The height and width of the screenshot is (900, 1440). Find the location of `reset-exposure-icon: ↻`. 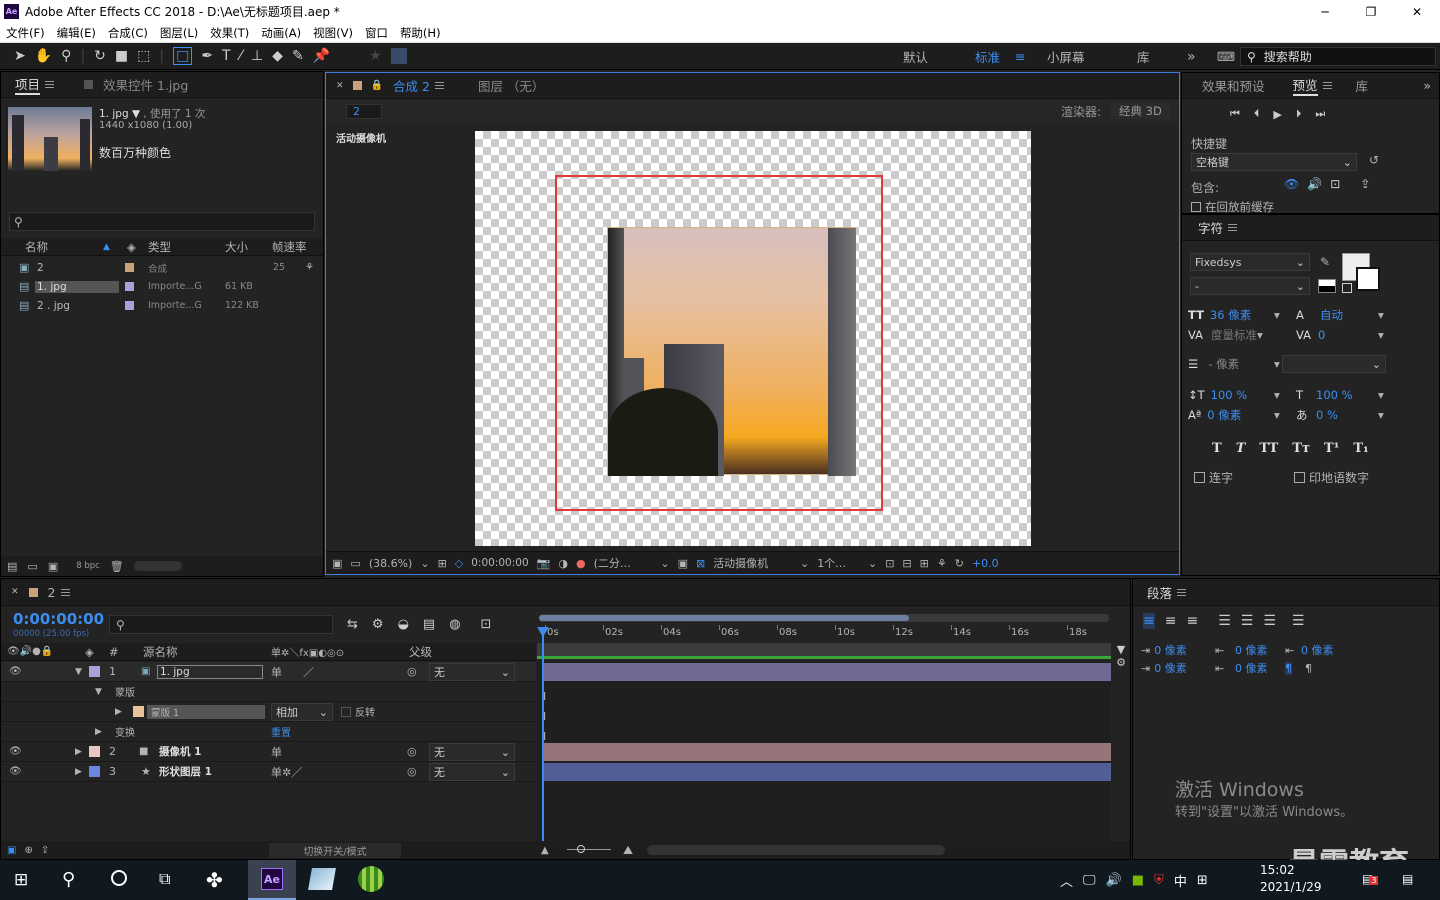

reset-exposure-icon: ↻ is located at coordinates (959, 563).